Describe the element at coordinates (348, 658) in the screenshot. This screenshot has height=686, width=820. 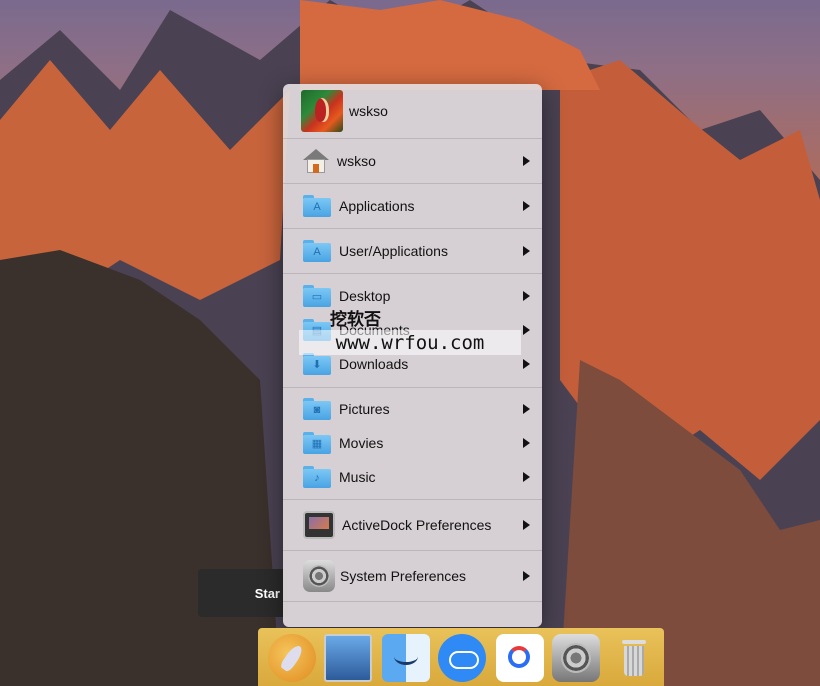
I see `mission-control-icon` at that location.